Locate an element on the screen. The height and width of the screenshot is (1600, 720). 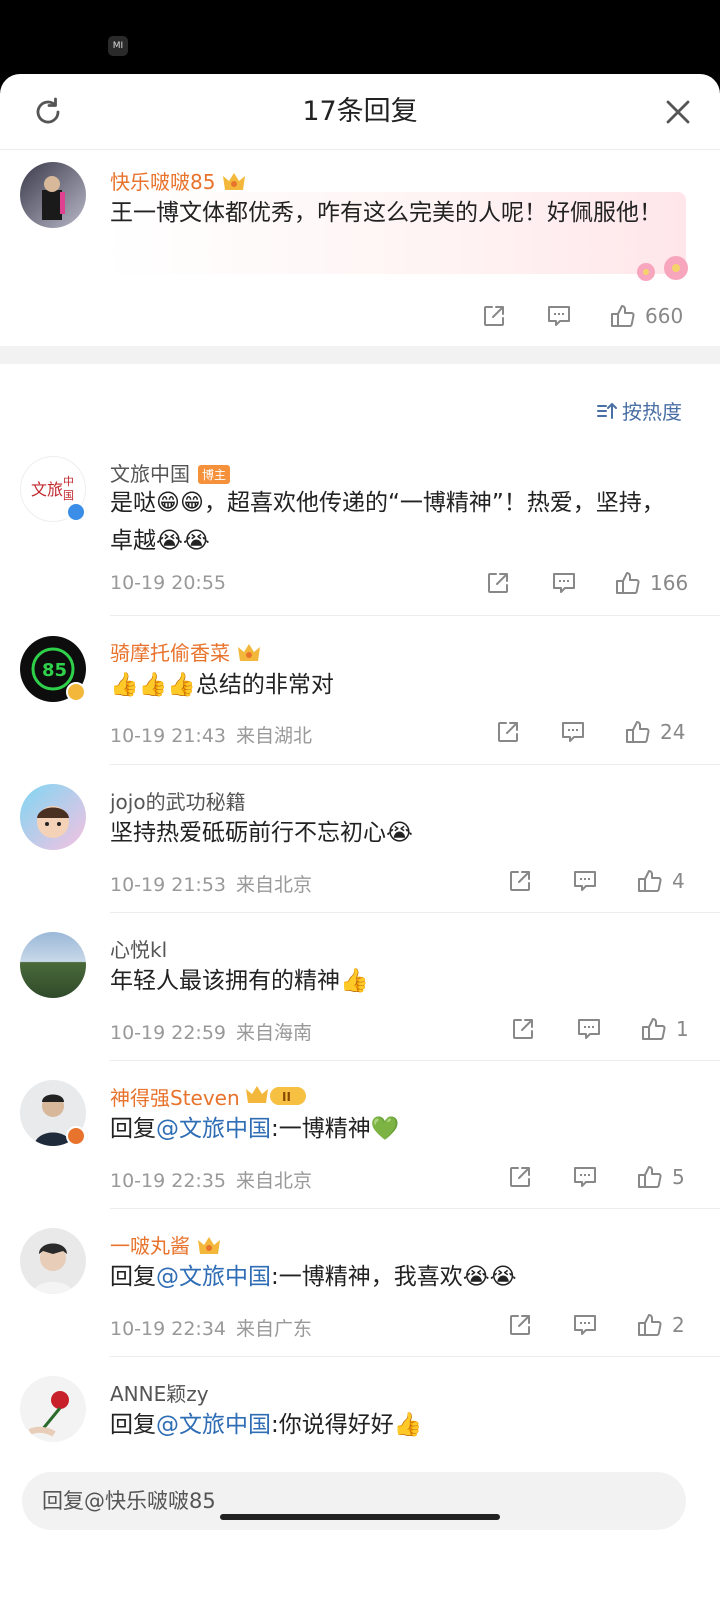
comment-text: 回复@文旅中国:一博精神💚 is located at coordinates (255, 1129).